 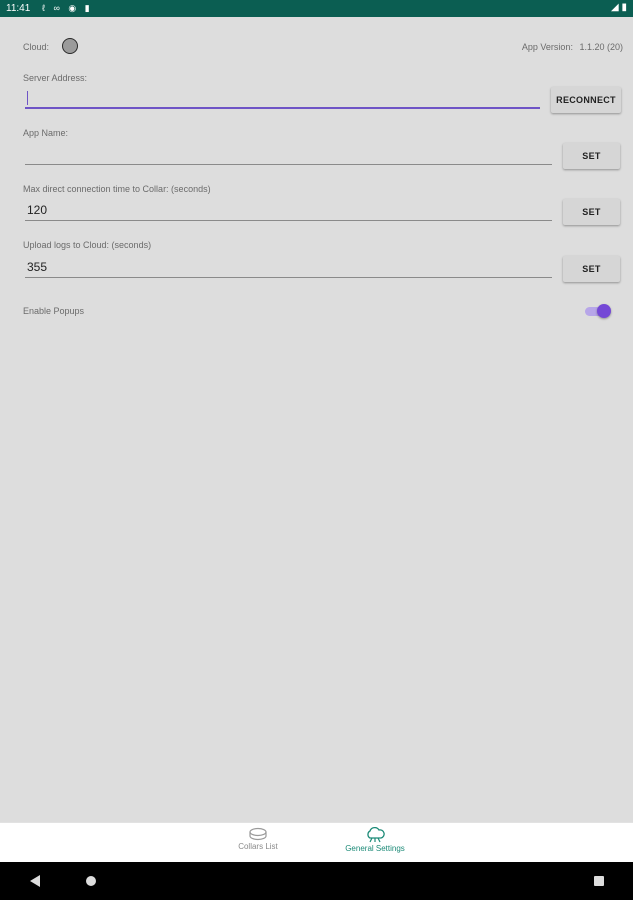 What do you see at coordinates (27, 98) in the screenshot?
I see `text-cursor` at bounding box center [27, 98].